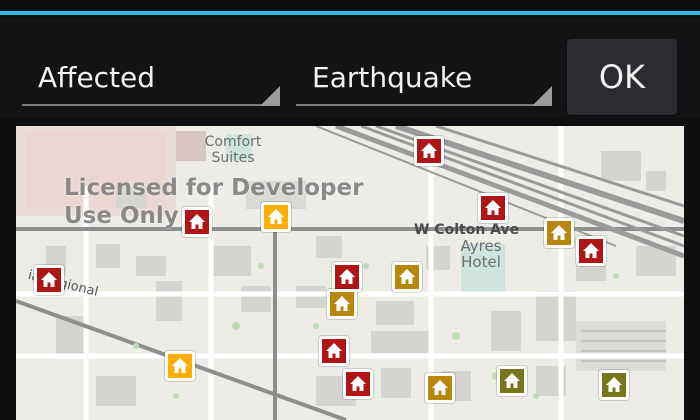 The width and height of the screenshot is (700, 420). I want to click on status-bar, so click(350, 9).